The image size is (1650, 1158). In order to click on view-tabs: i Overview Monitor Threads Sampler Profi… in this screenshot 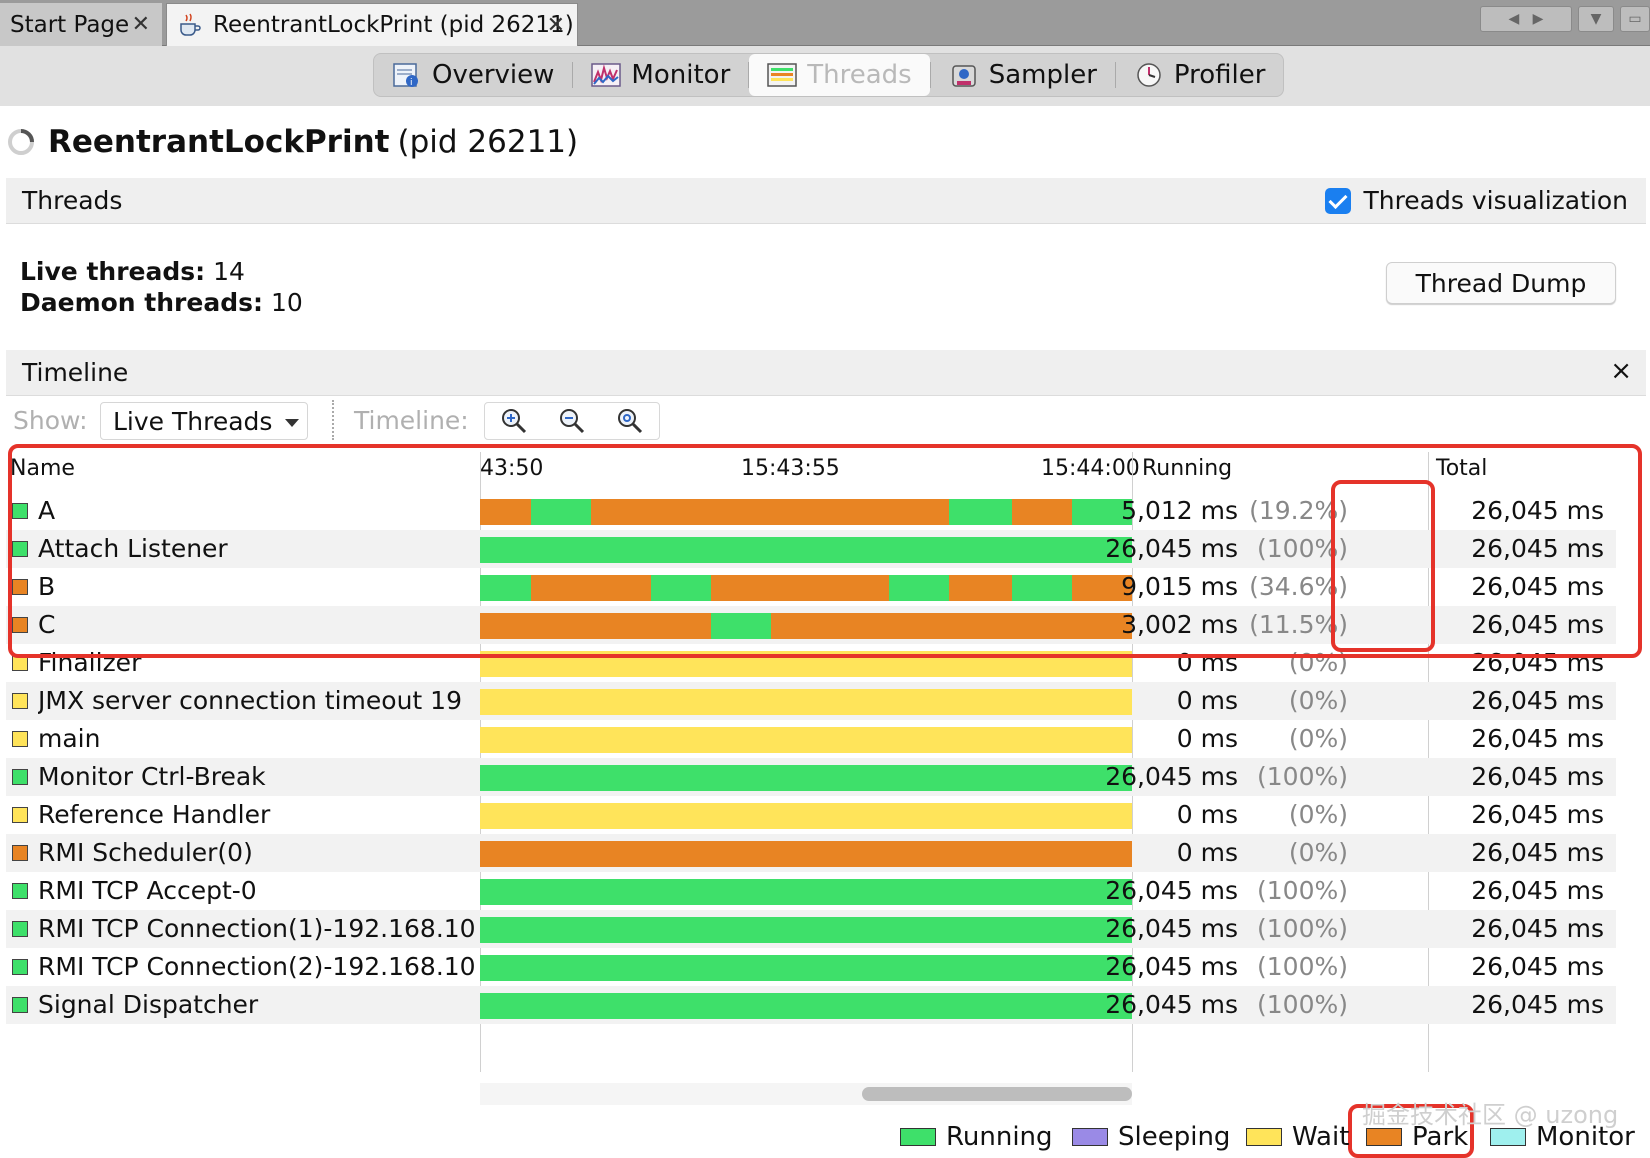, I will do `click(829, 75)`.